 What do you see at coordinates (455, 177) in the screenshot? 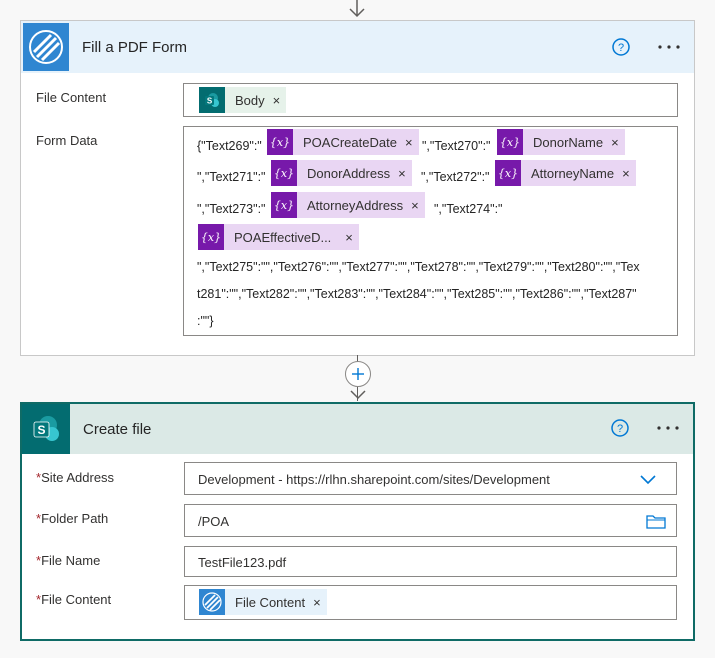
I see `form-data-text: ","Text272":"` at bounding box center [455, 177].